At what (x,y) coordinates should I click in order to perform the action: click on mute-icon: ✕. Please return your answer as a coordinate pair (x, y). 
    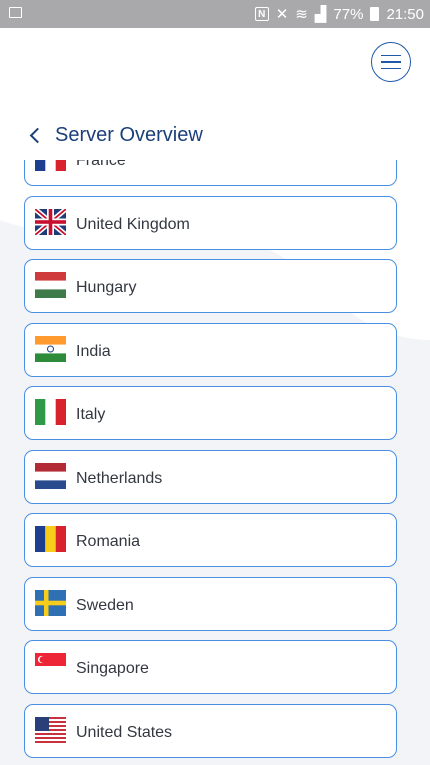
    Looking at the image, I should click on (282, 14).